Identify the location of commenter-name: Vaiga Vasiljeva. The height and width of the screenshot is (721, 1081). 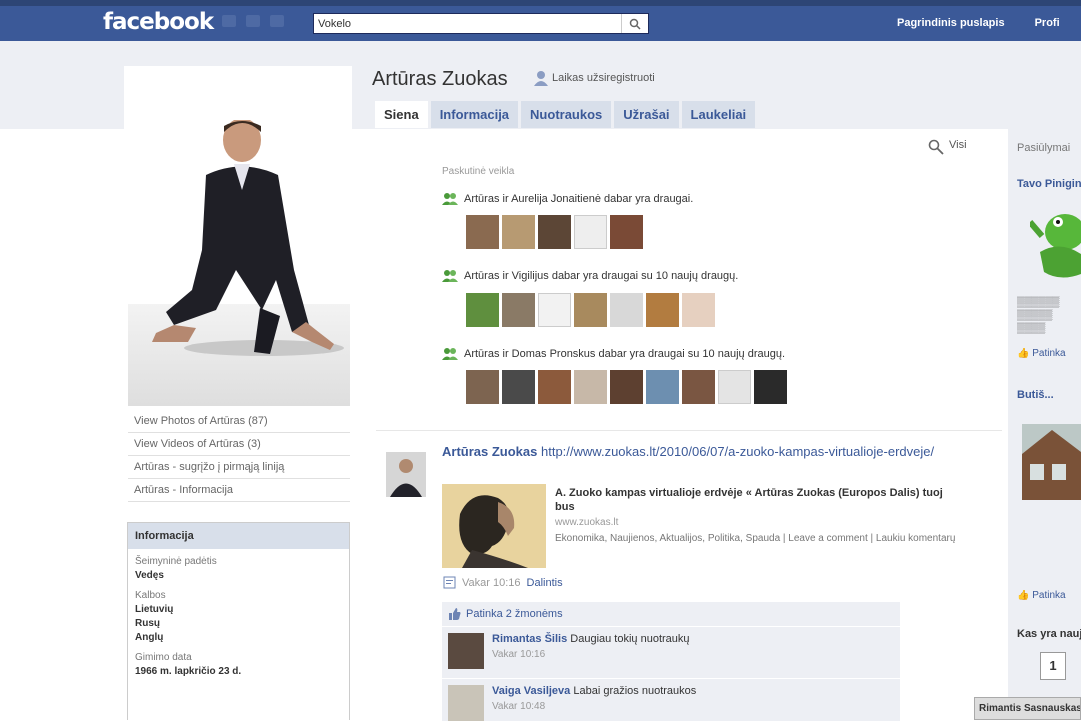
(531, 691).